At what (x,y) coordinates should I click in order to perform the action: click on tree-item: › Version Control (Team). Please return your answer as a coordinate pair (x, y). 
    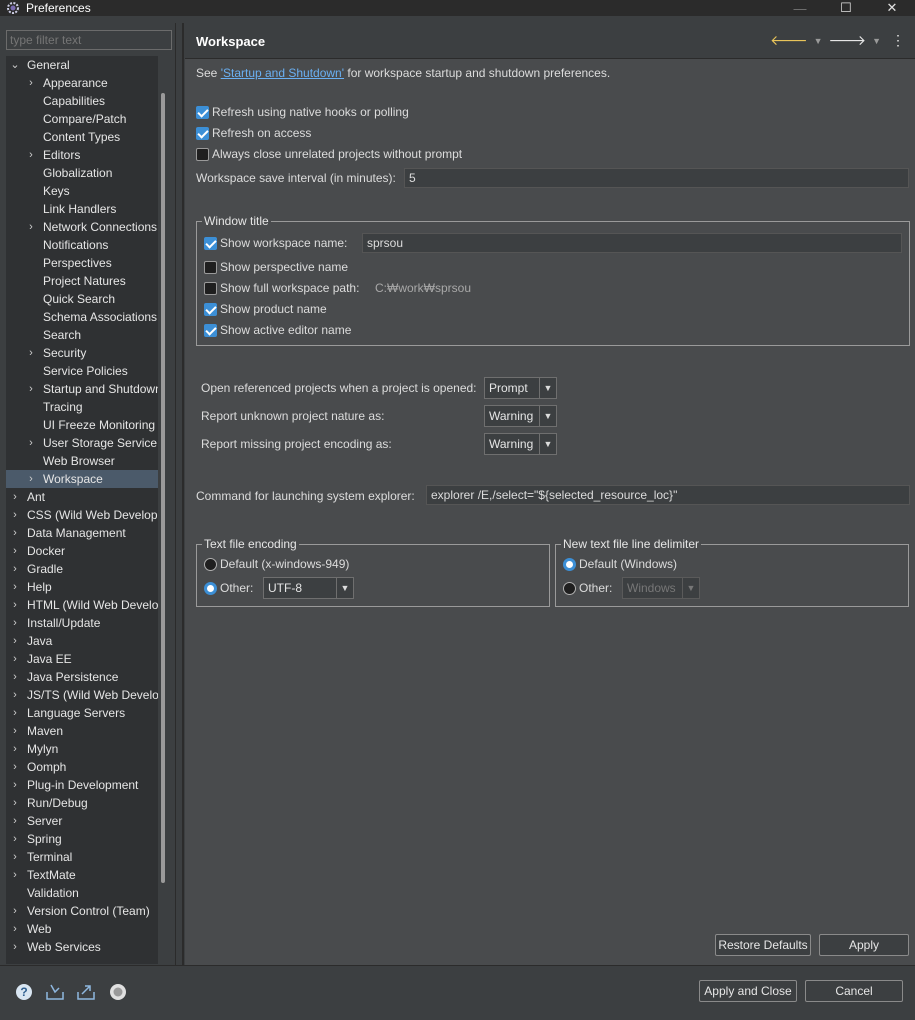
    Looking at the image, I should click on (82, 911).